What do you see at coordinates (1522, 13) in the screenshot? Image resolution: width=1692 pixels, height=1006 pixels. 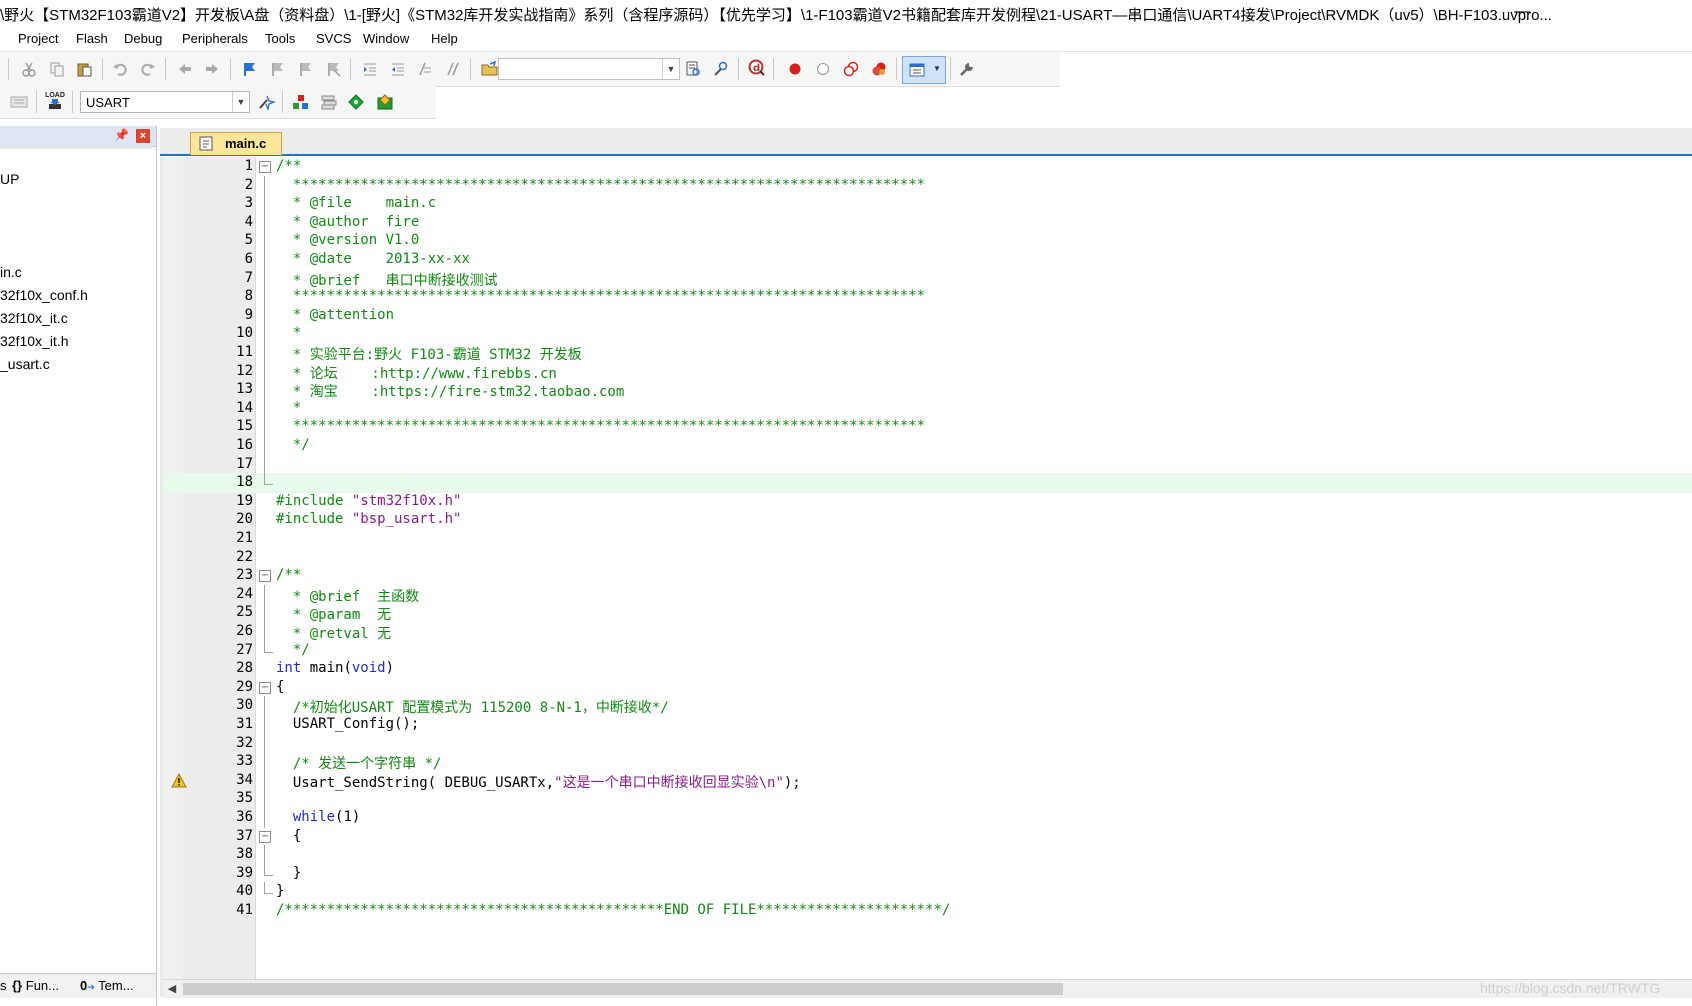 I see `minimize-button: —` at bounding box center [1522, 13].